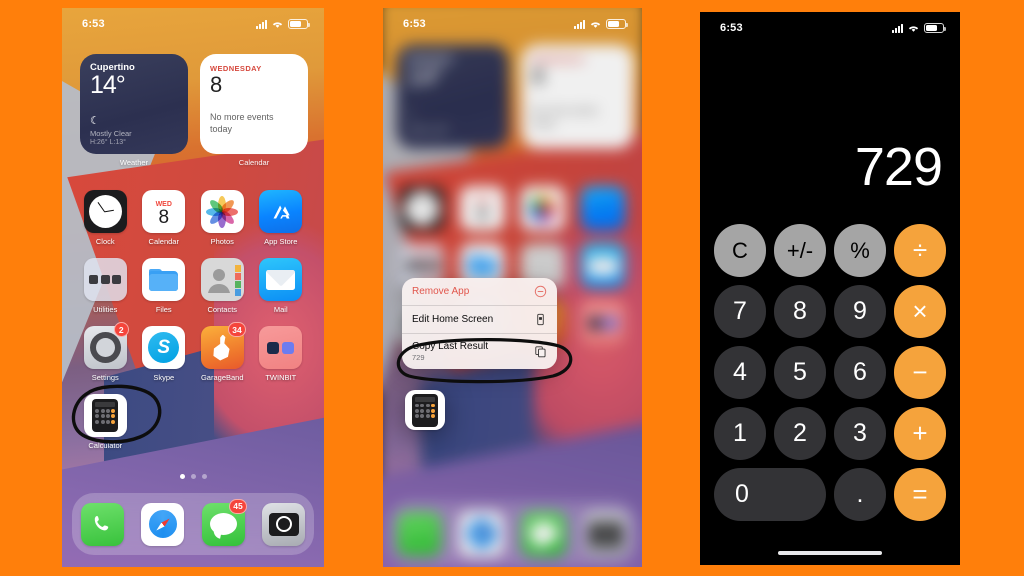  Describe the element at coordinates (740, 433) in the screenshot. I see `digit-1-key: 1` at that location.